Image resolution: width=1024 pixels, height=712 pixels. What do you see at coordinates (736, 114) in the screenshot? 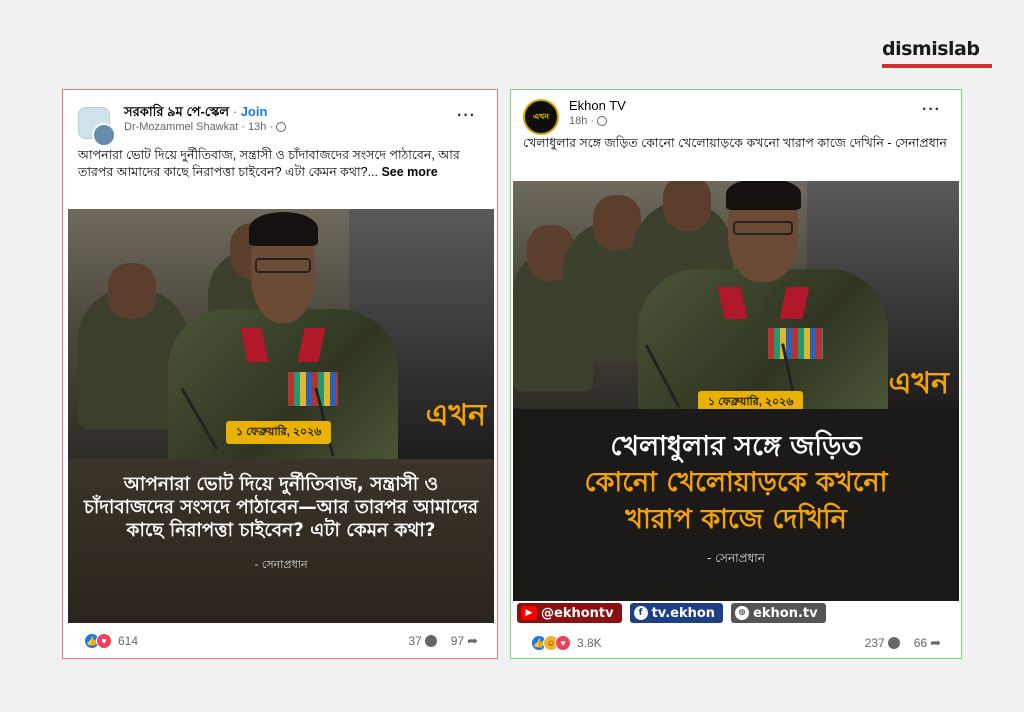
I see `post-header: এখন Ekhon TV 18h · ···` at bounding box center [736, 114].